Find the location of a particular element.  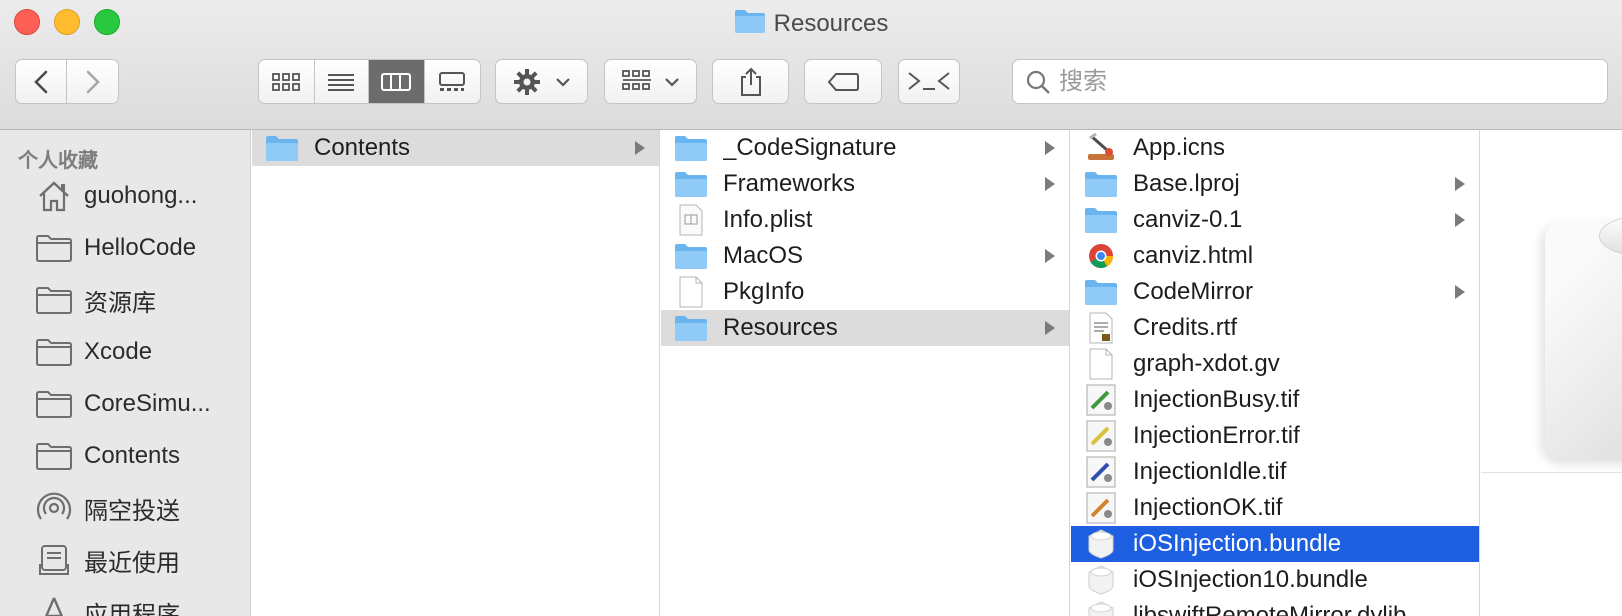

forward-button is located at coordinates (92, 81).